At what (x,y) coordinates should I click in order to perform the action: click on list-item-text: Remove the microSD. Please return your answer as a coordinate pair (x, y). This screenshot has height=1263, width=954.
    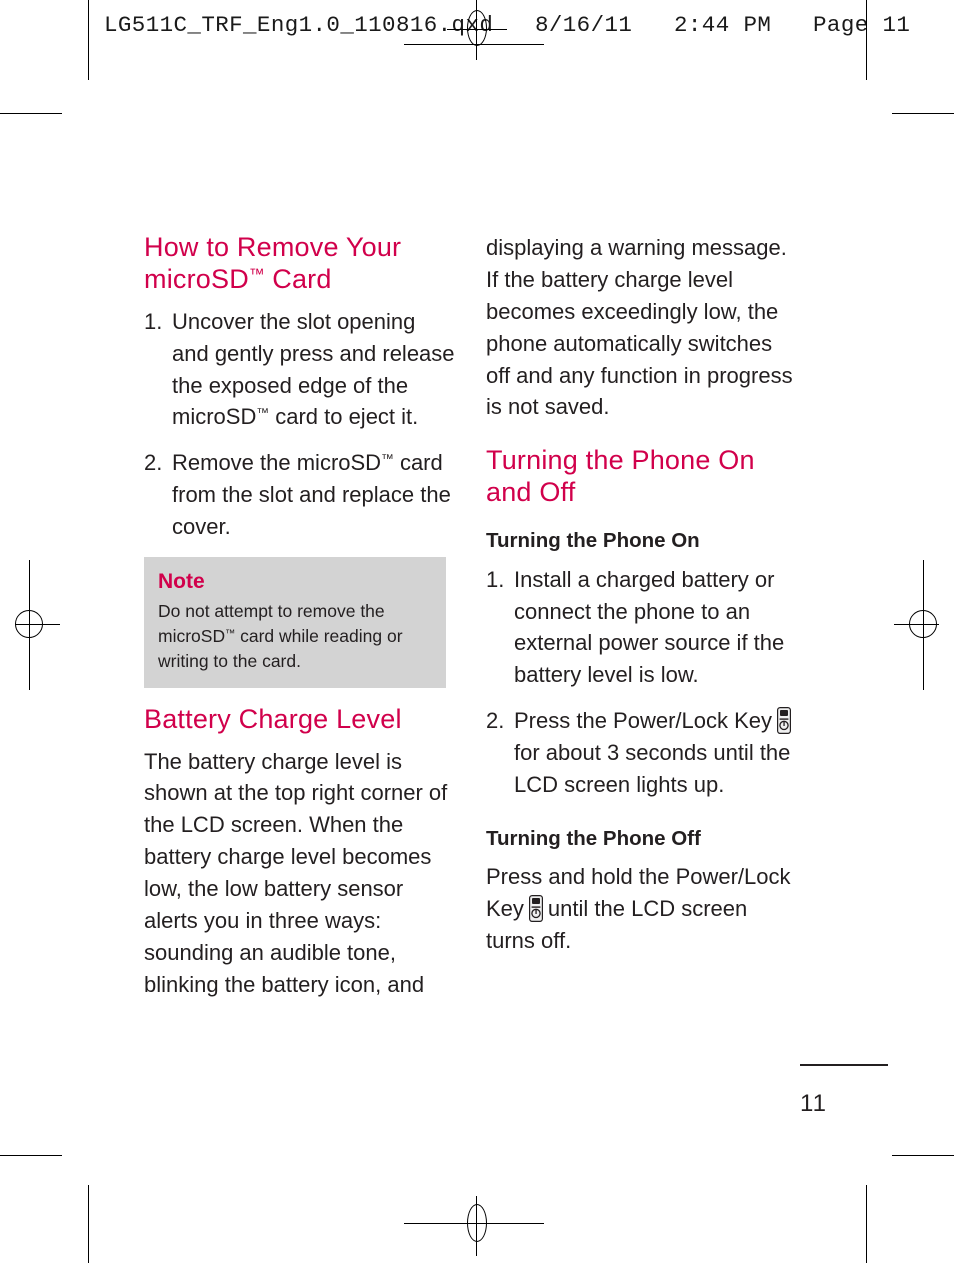
    Looking at the image, I should click on (277, 463).